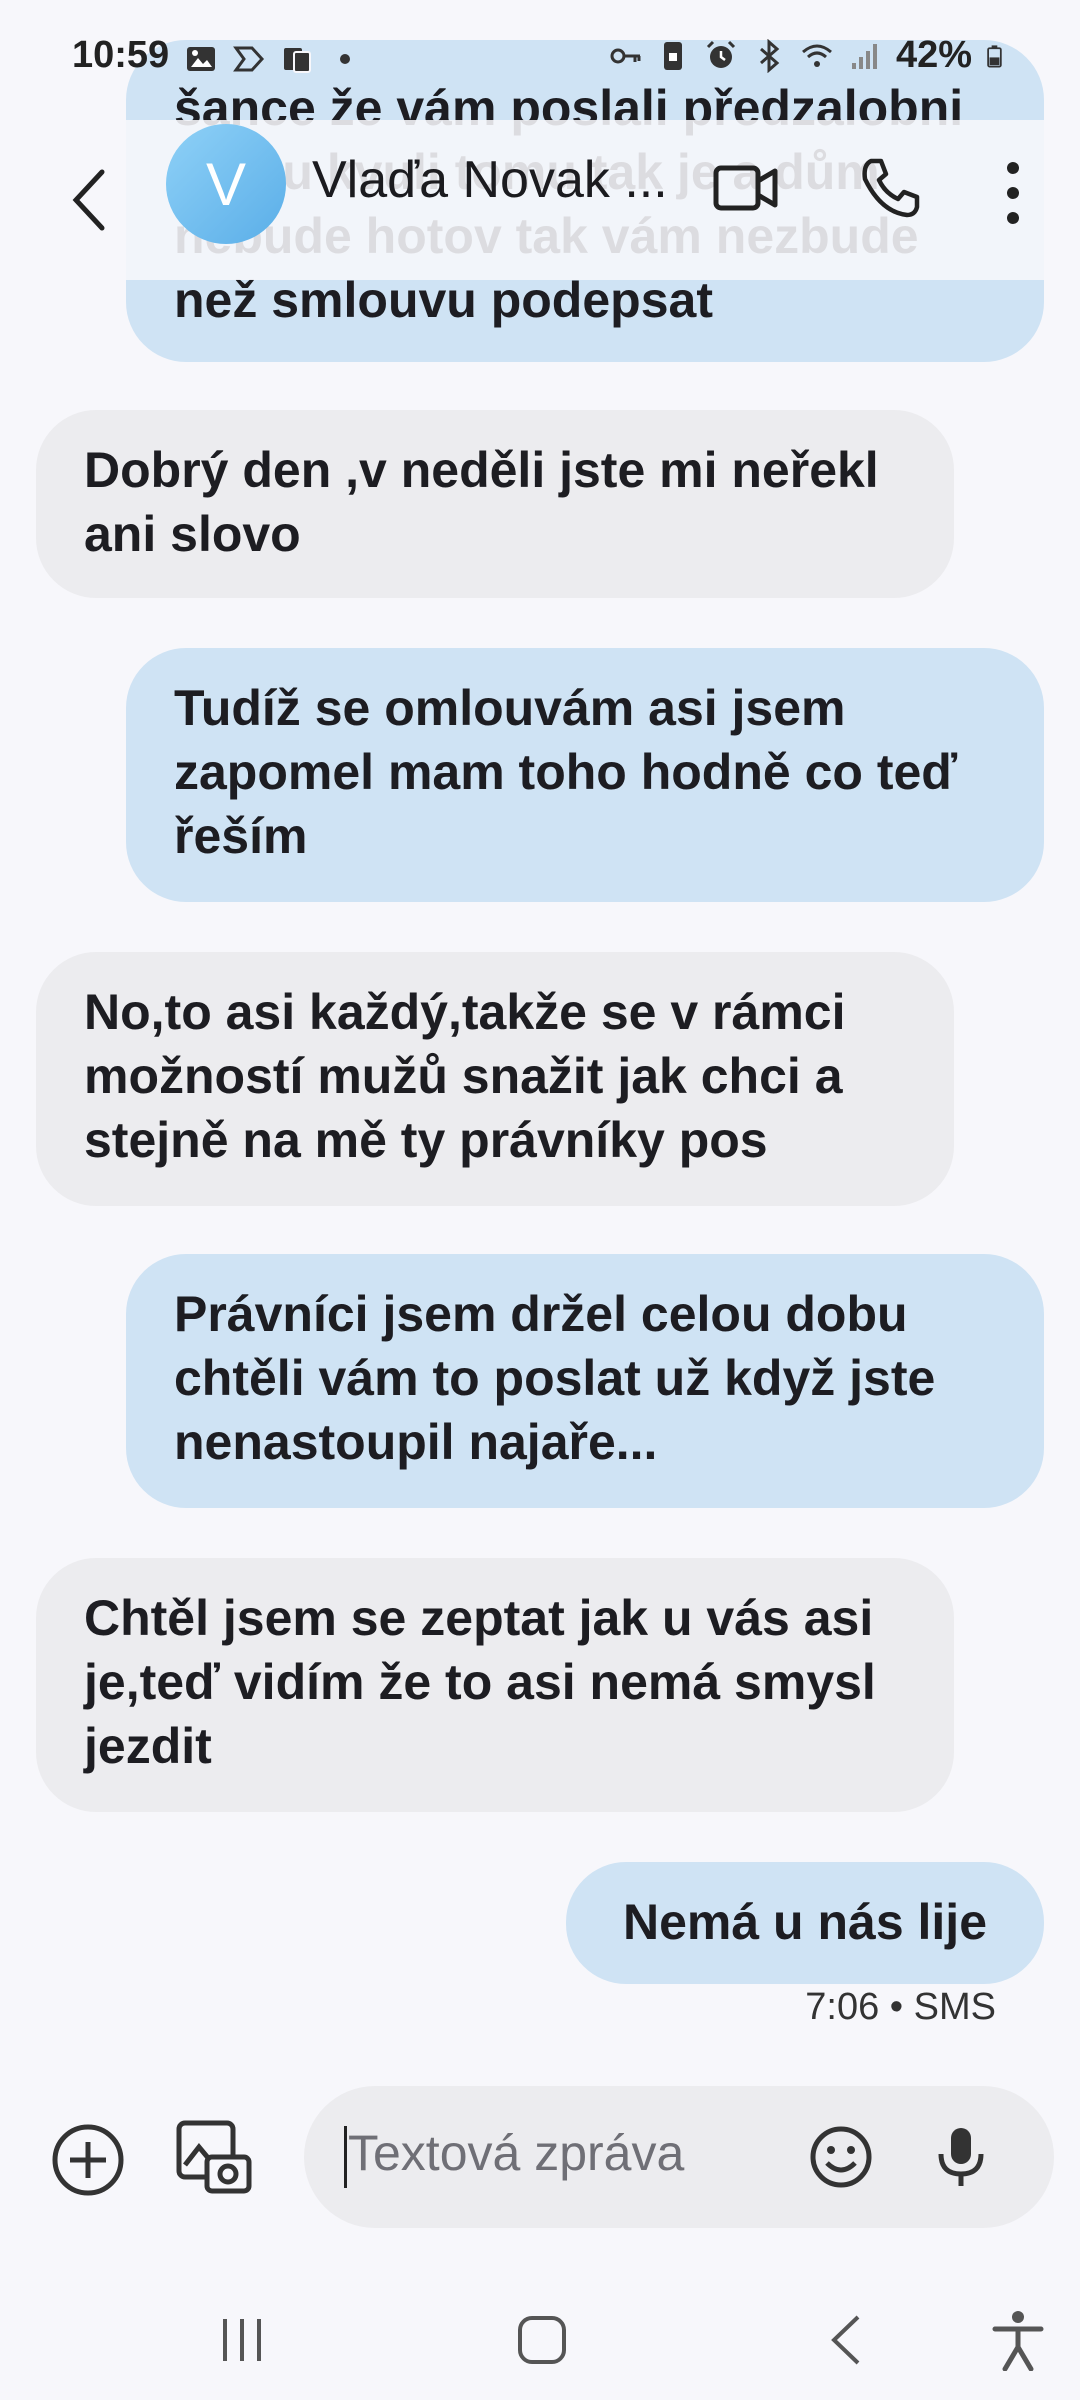  I want to click on voice-call-button, so click(890, 188).